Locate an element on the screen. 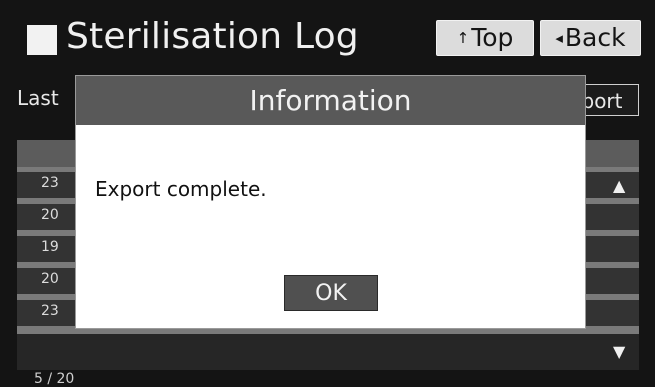 This screenshot has height=387, width=655. triangle-left-icon: ◂ is located at coordinates (559, 38).